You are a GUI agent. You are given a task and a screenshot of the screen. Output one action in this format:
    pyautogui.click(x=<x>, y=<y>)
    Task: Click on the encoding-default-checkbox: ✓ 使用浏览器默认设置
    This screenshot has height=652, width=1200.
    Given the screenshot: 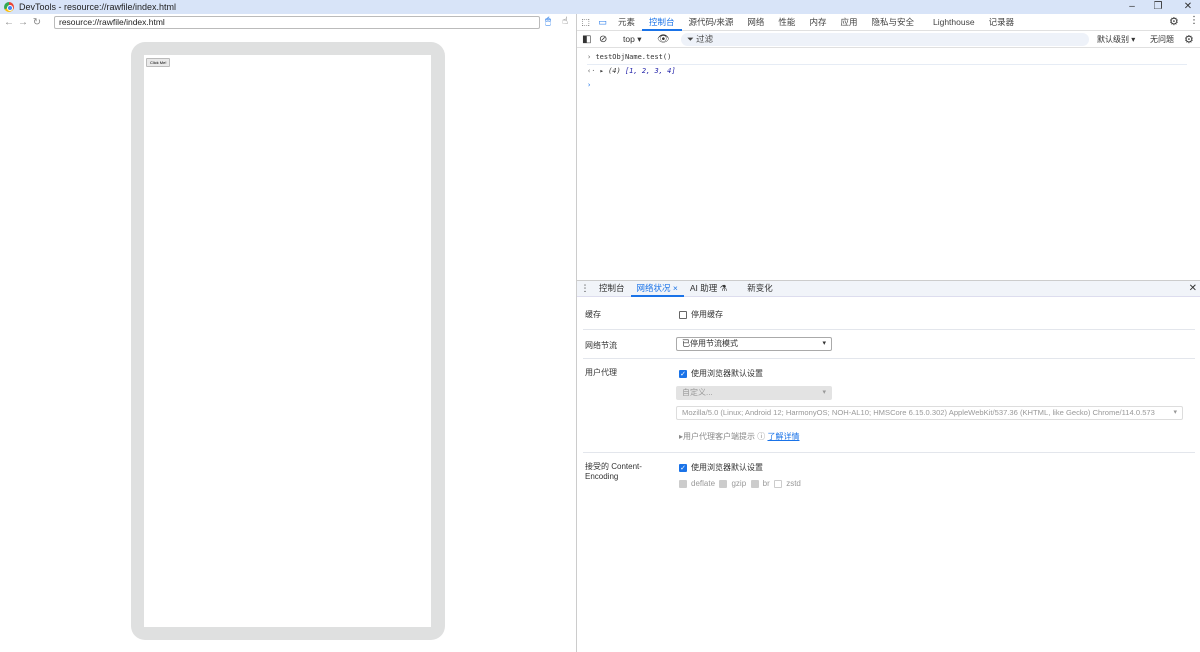 What is the action you would take?
    pyautogui.click(x=721, y=467)
    